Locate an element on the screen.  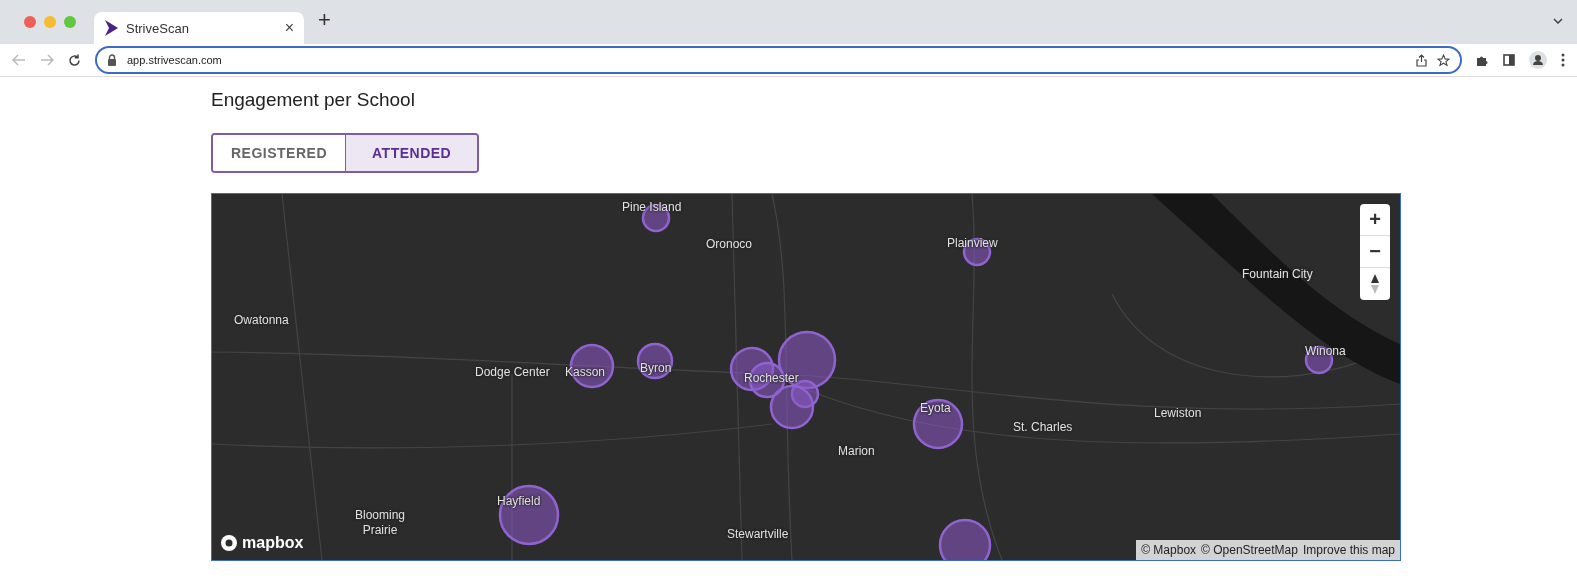
place-label: Eyota is located at coordinates (935, 408).